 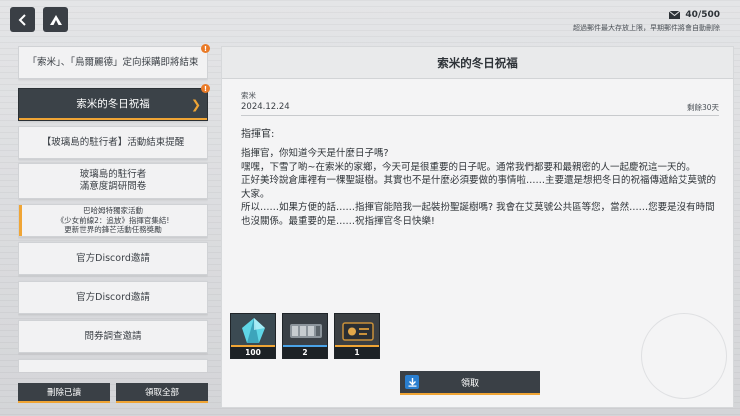 I want to click on mail-list-item: 巴哈姆特獨家活動 《少女前線2：追放》指揮官集結! 更新世界的鋒芒活動任務獎勵, so click(x=113, y=220).